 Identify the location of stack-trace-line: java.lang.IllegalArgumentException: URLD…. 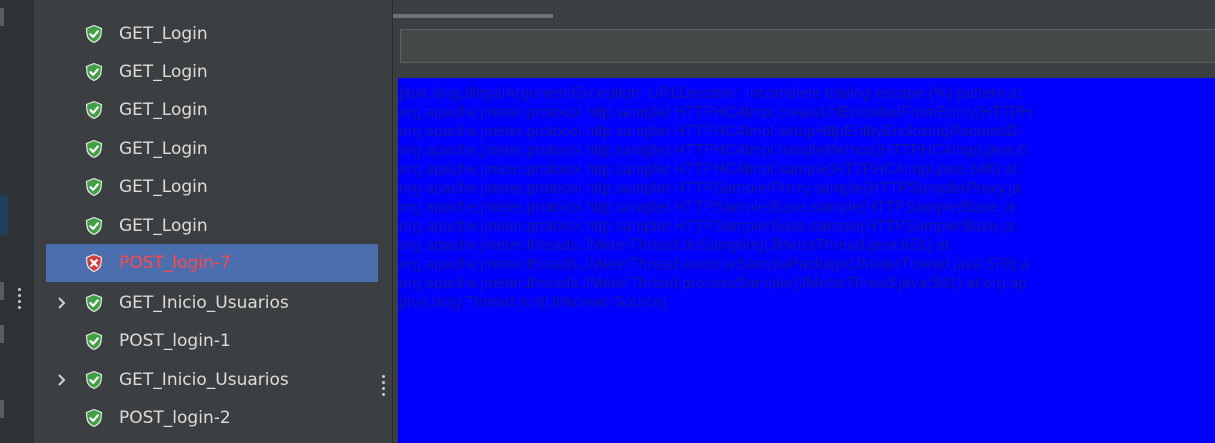
(710, 93).